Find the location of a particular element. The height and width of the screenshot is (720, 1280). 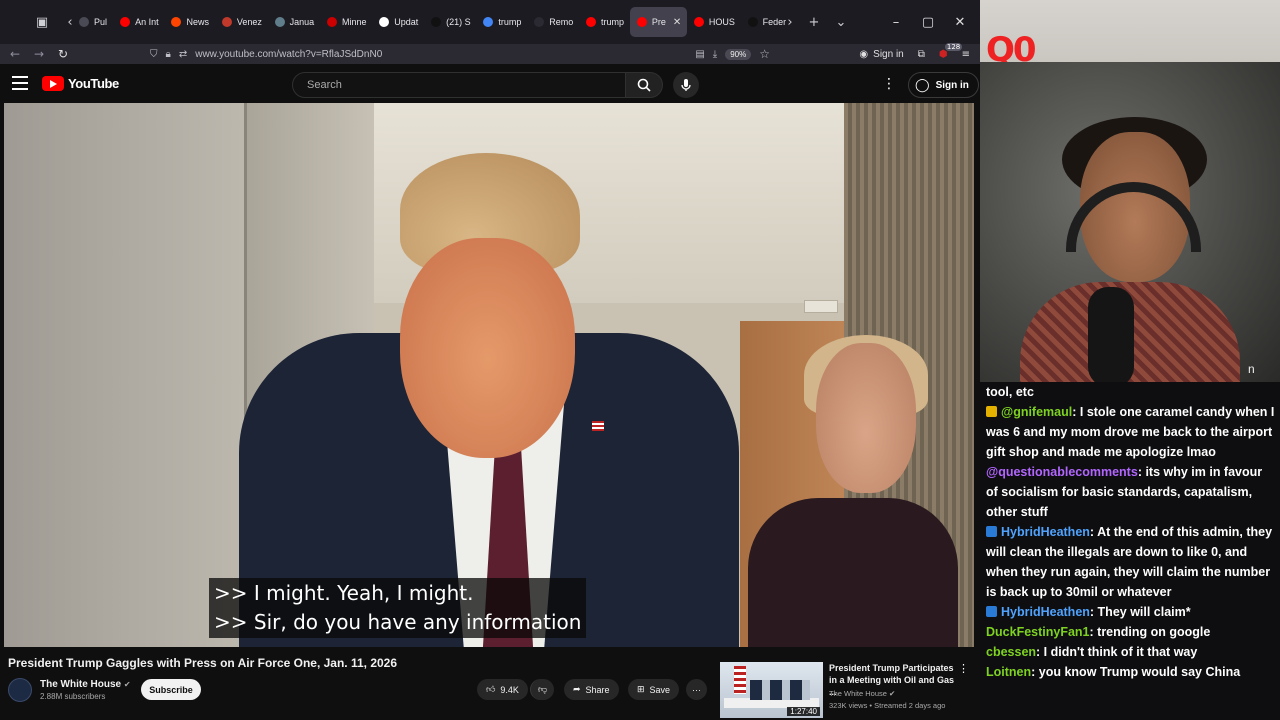

bookmark-star-icon: ☆ is located at coordinates (764, 54).